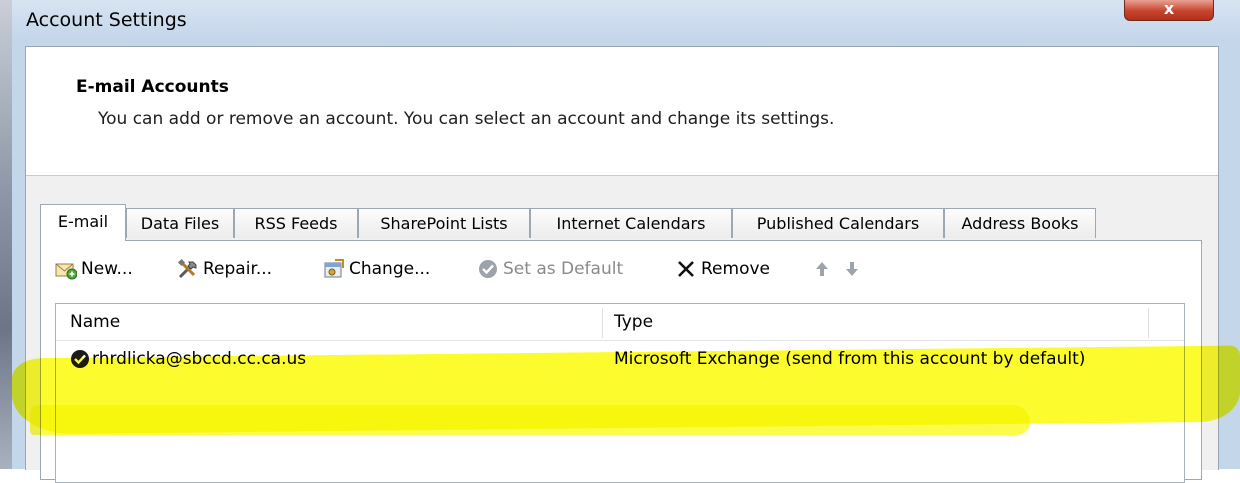 The height and width of the screenshot is (483, 1240). I want to click on tab-published-calendars: Published Calendars, so click(838, 223).